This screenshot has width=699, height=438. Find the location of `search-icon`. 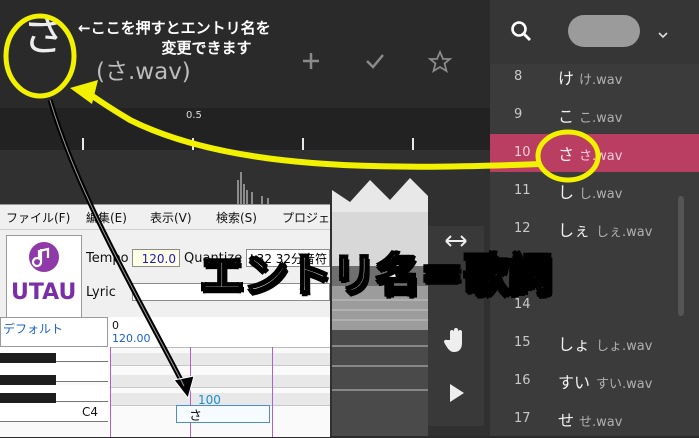

search-icon is located at coordinates (521, 33).